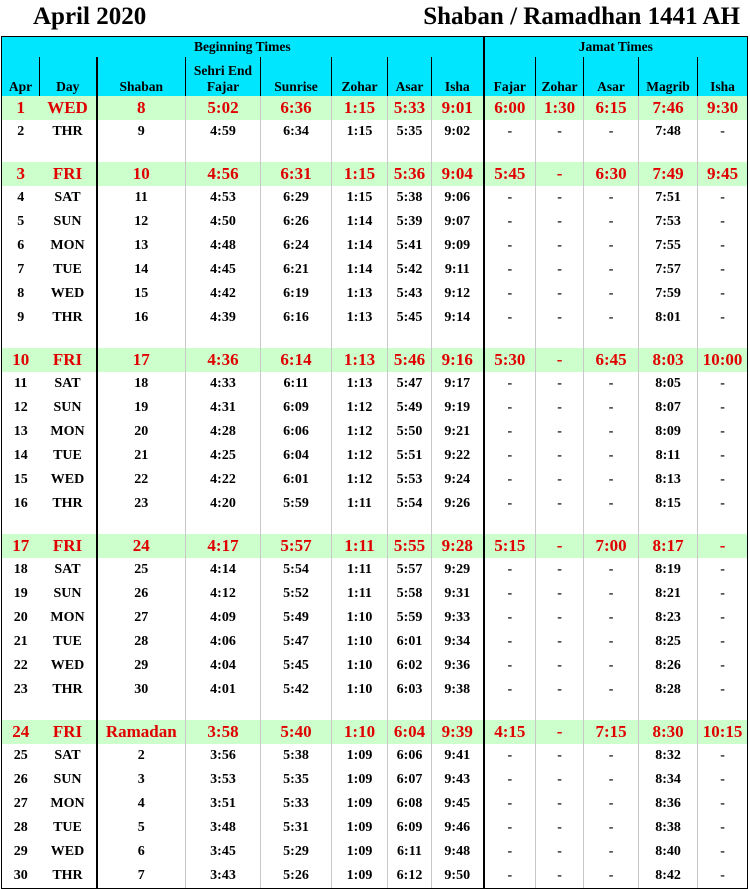 This screenshot has width=750, height=889. Describe the element at coordinates (668, 198) in the screenshot. I see `jamat-magrib-cell: 7:51` at that location.